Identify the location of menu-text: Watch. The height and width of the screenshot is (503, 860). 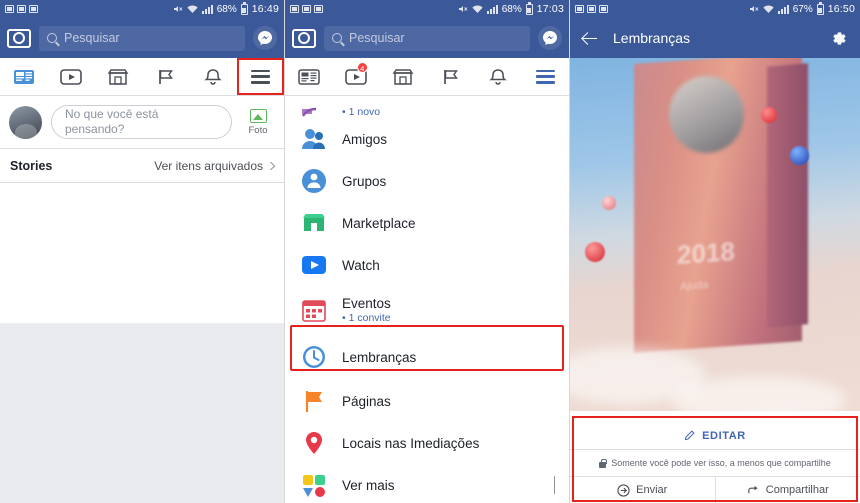
(361, 265).